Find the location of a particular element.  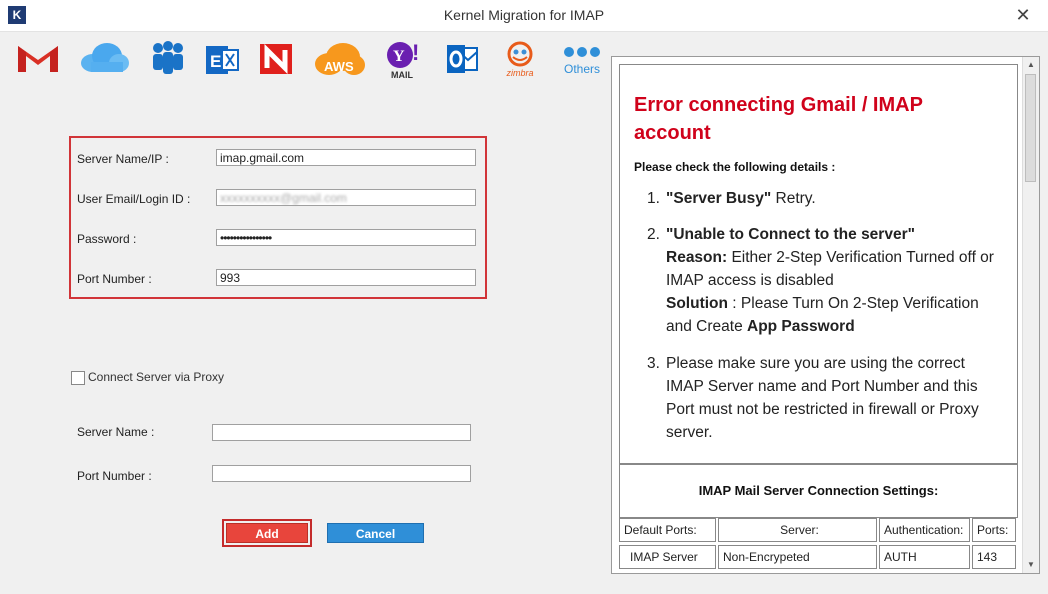

port-number-input: 993 is located at coordinates (346, 277).